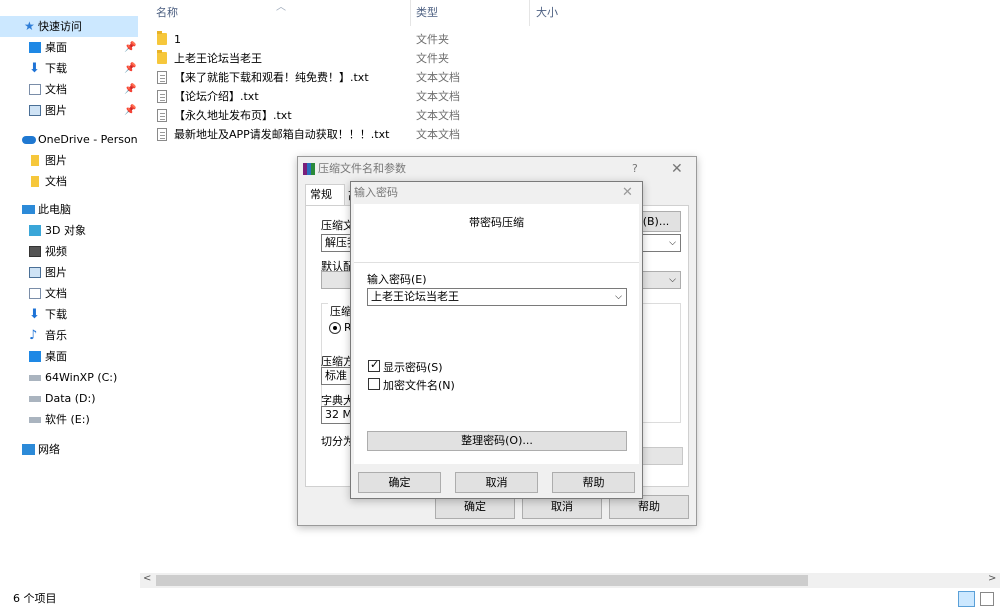 The height and width of the screenshot is (609, 1000). What do you see at coordinates (495, 115) in the screenshot?
I see `file-row: 【永久地址发布页】.txt 文本文档` at bounding box center [495, 115].